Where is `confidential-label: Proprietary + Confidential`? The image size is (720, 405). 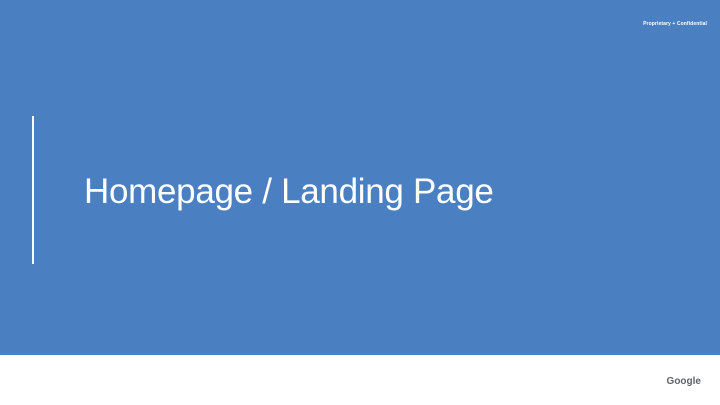
confidential-label: Proprietary + Confidential is located at coordinates (675, 24).